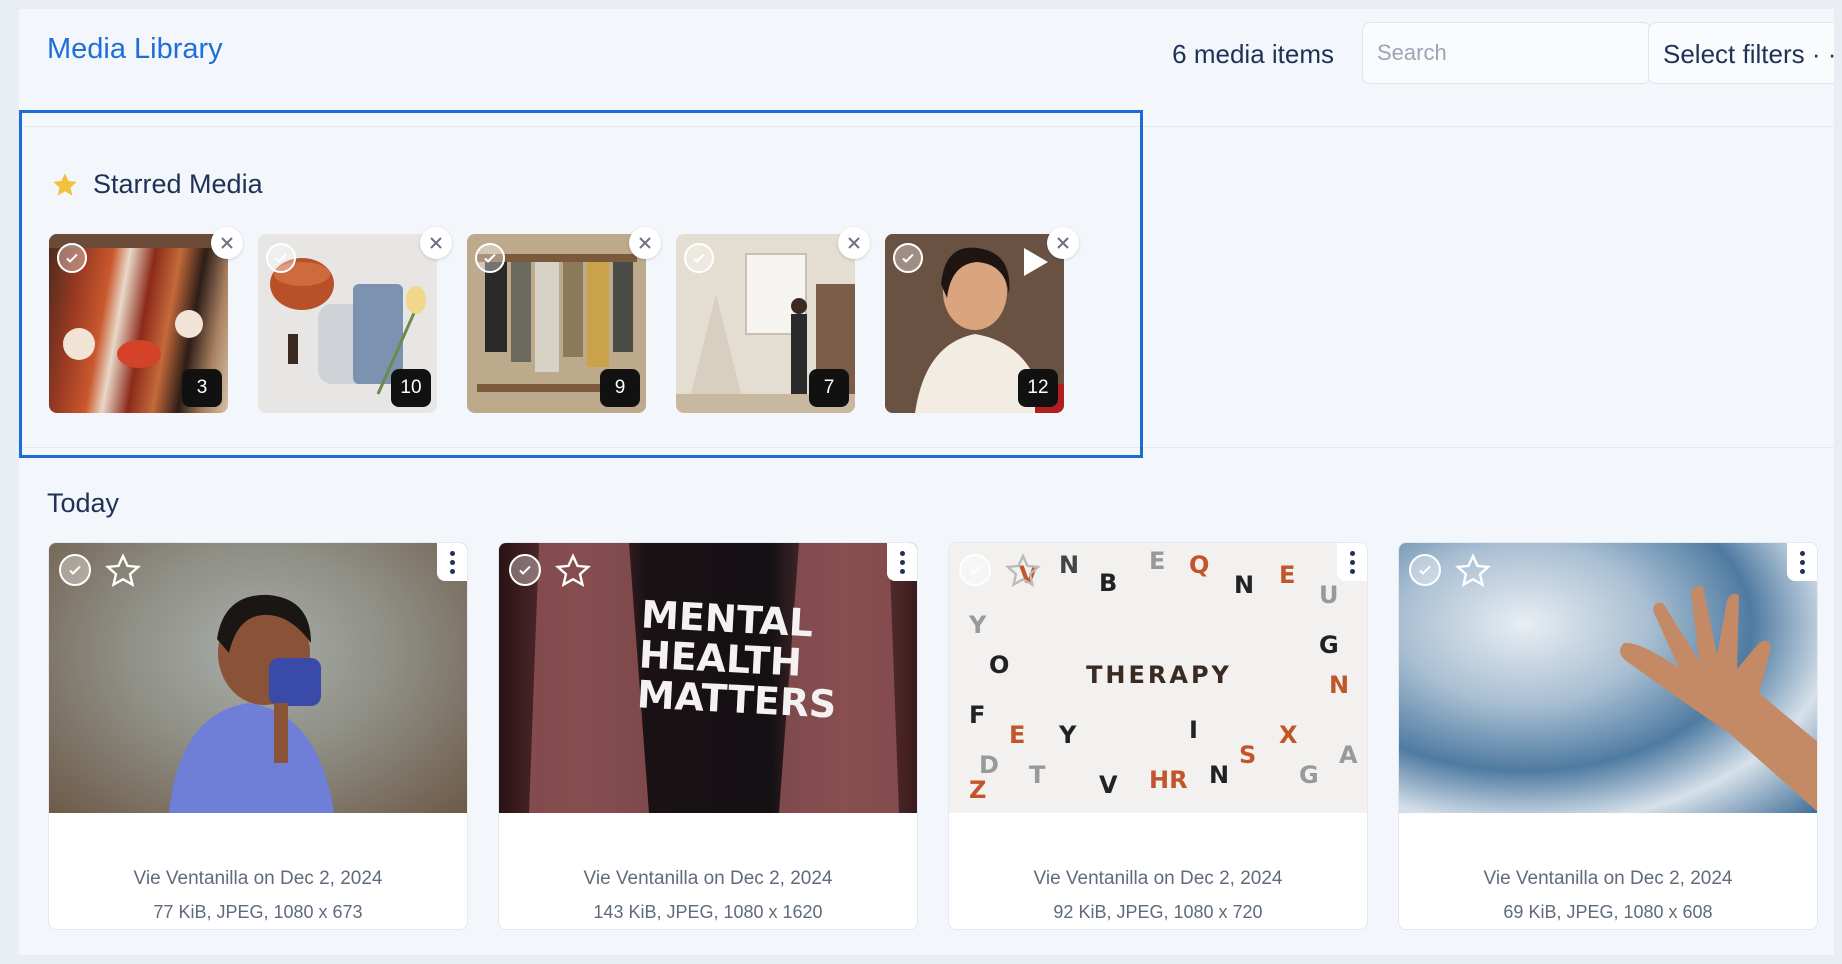  I want to click on star-filled-icon, so click(65, 184).